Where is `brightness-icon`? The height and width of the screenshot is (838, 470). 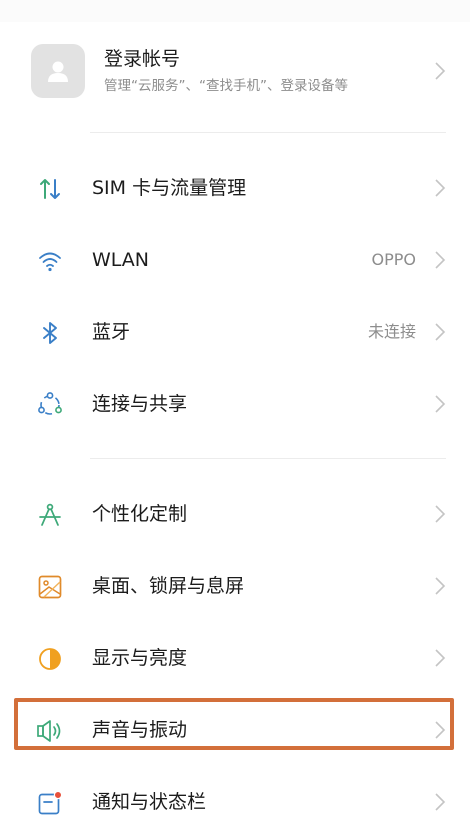 brightness-icon is located at coordinates (50, 659).